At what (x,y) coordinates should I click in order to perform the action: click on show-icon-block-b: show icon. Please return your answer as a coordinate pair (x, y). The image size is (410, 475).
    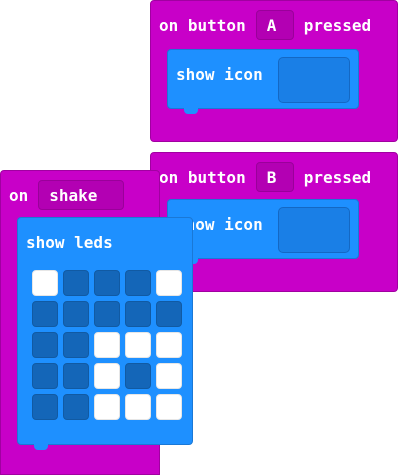
    Looking at the image, I should click on (263, 231).